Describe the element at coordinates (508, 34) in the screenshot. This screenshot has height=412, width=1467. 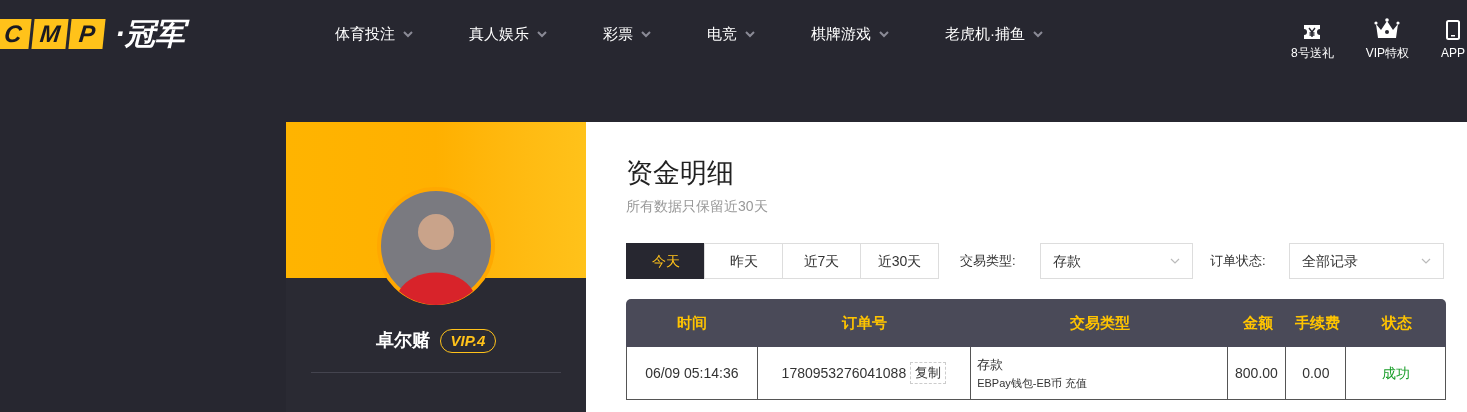
I see `nav-menu-item: 真人娱乐` at that location.